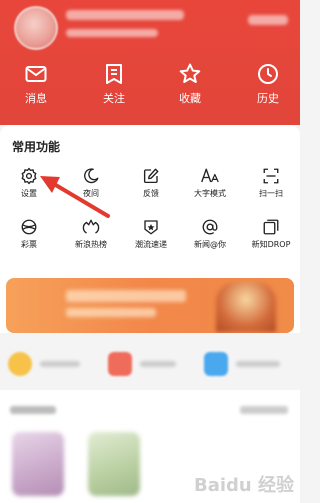 Image resolution: width=320 pixels, height=503 pixels. I want to click on function-drop: 新知DROP, so click(271, 234).